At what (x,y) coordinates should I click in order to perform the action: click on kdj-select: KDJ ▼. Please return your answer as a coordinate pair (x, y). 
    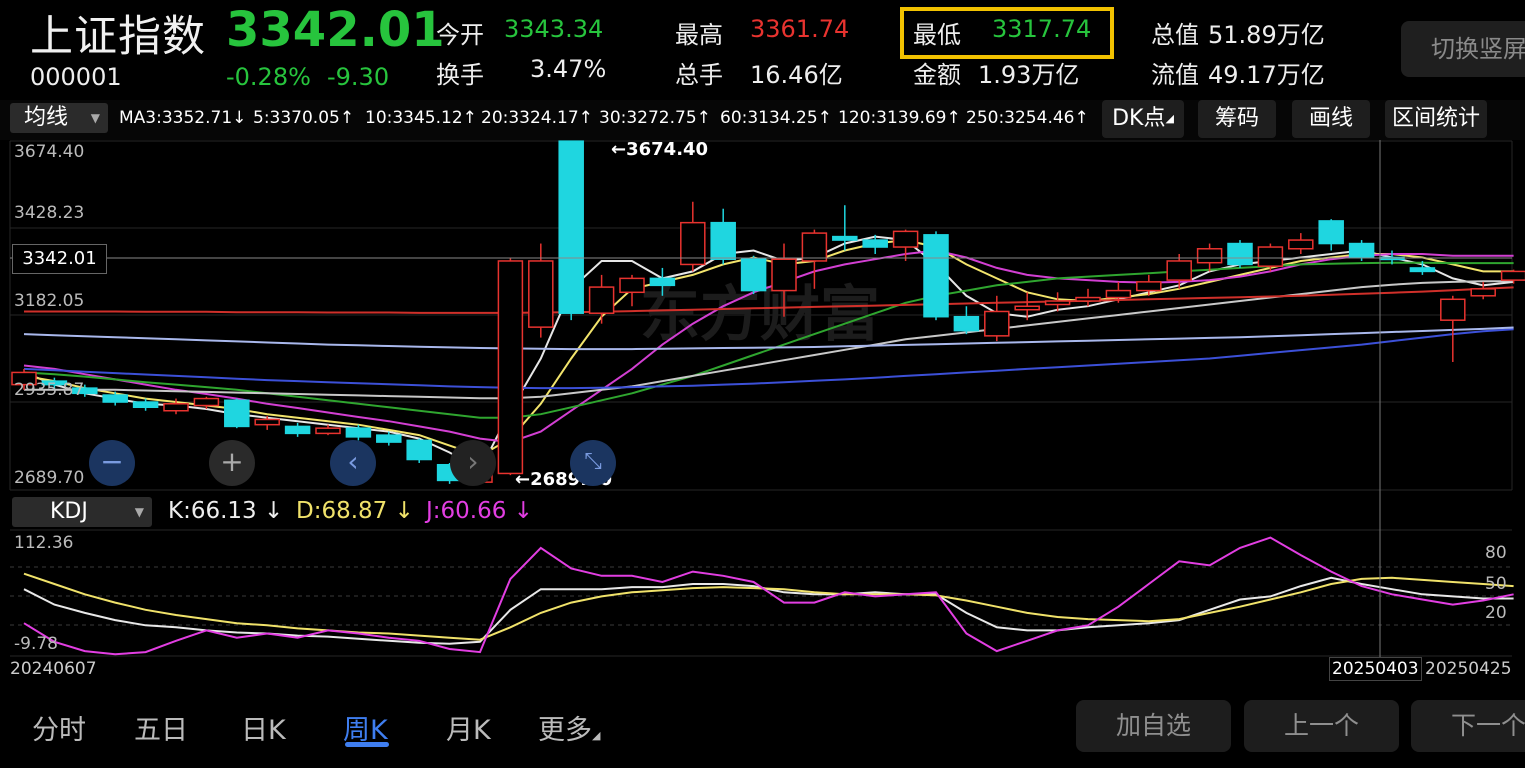
    Looking at the image, I should click on (82, 512).